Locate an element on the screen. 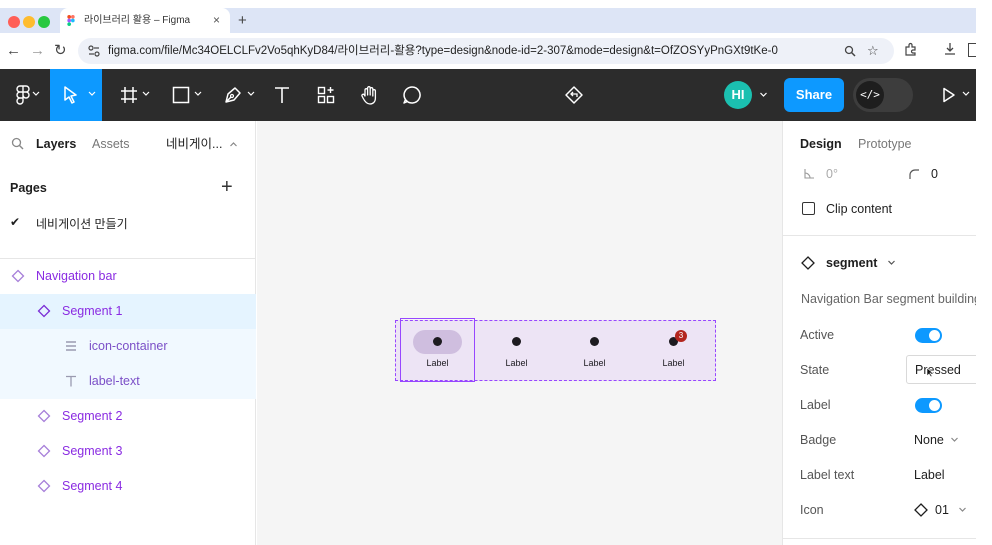 The height and width of the screenshot is (545, 992). tab-design: Design is located at coordinates (821, 144).